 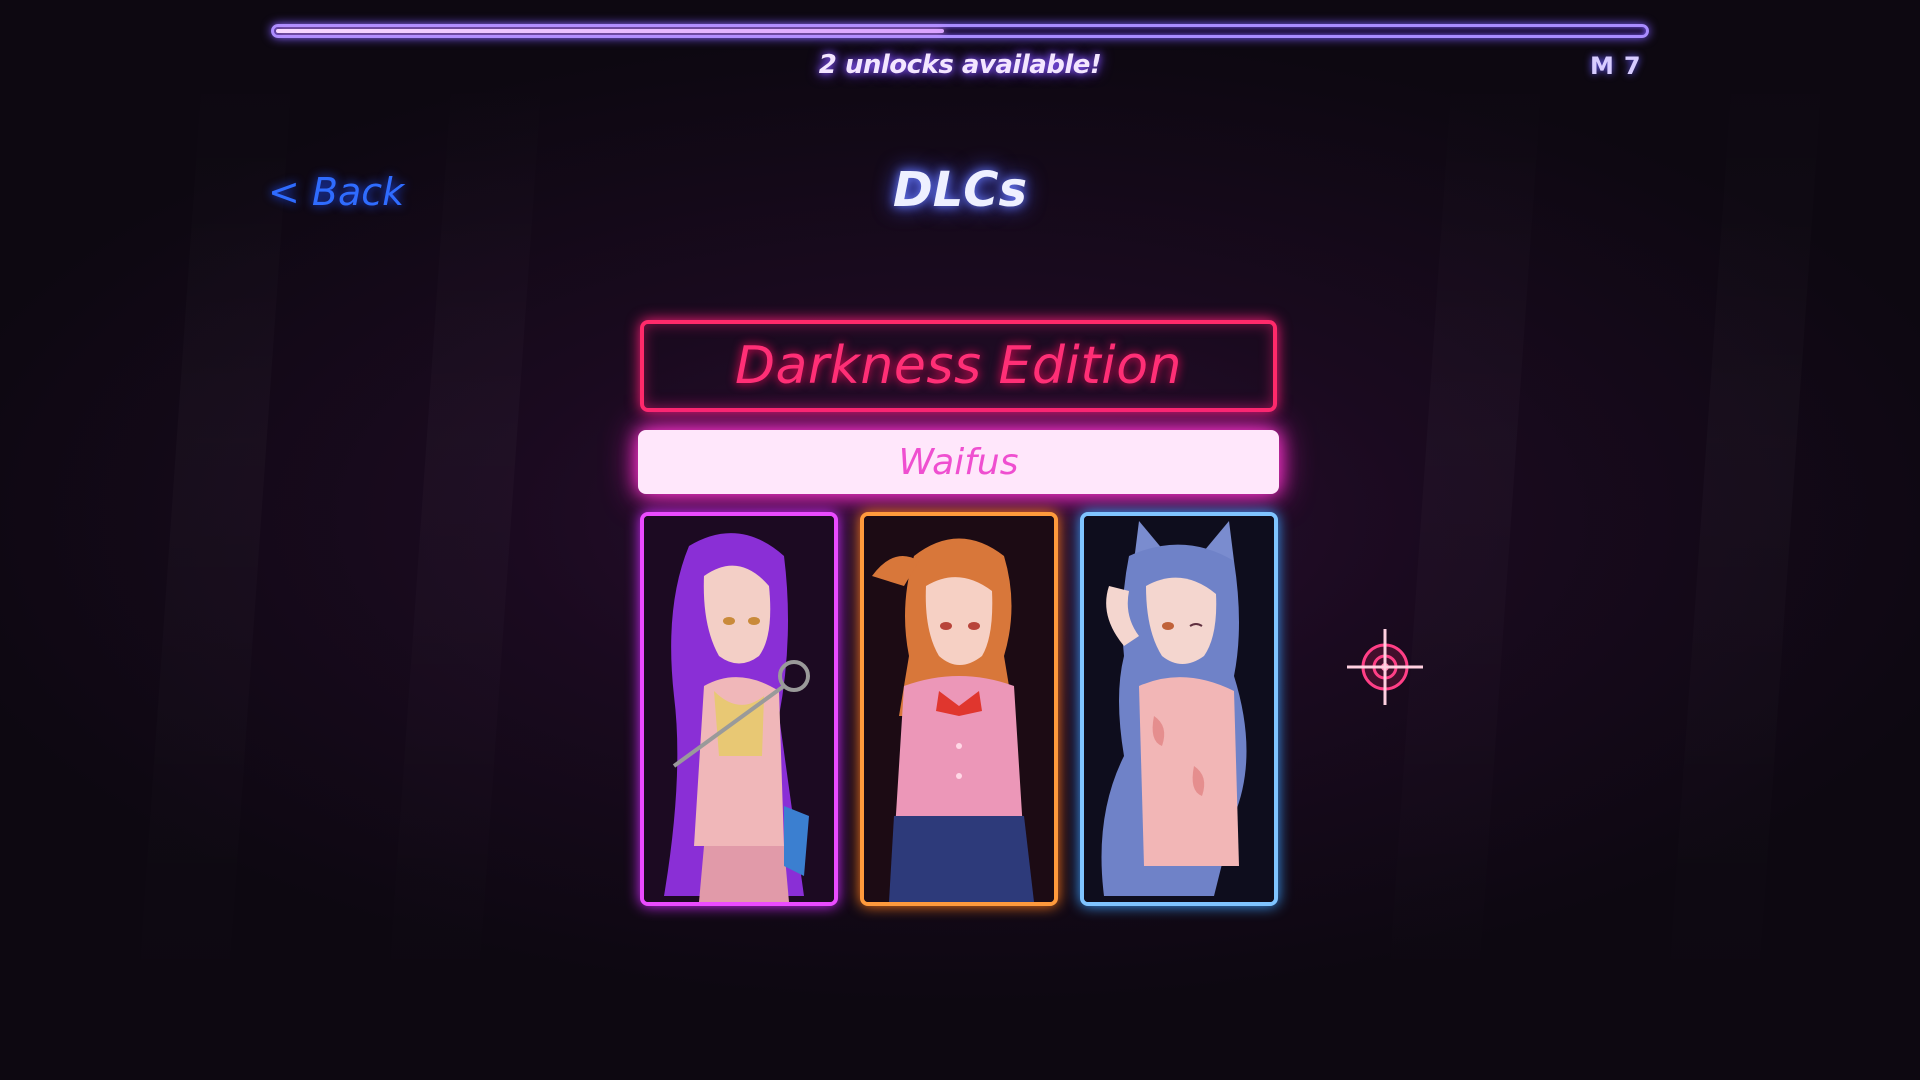 What do you see at coordinates (960, 65) in the screenshot?
I see `unlocks-available-text: 2 unlocks available!` at bounding box center [960, 65].